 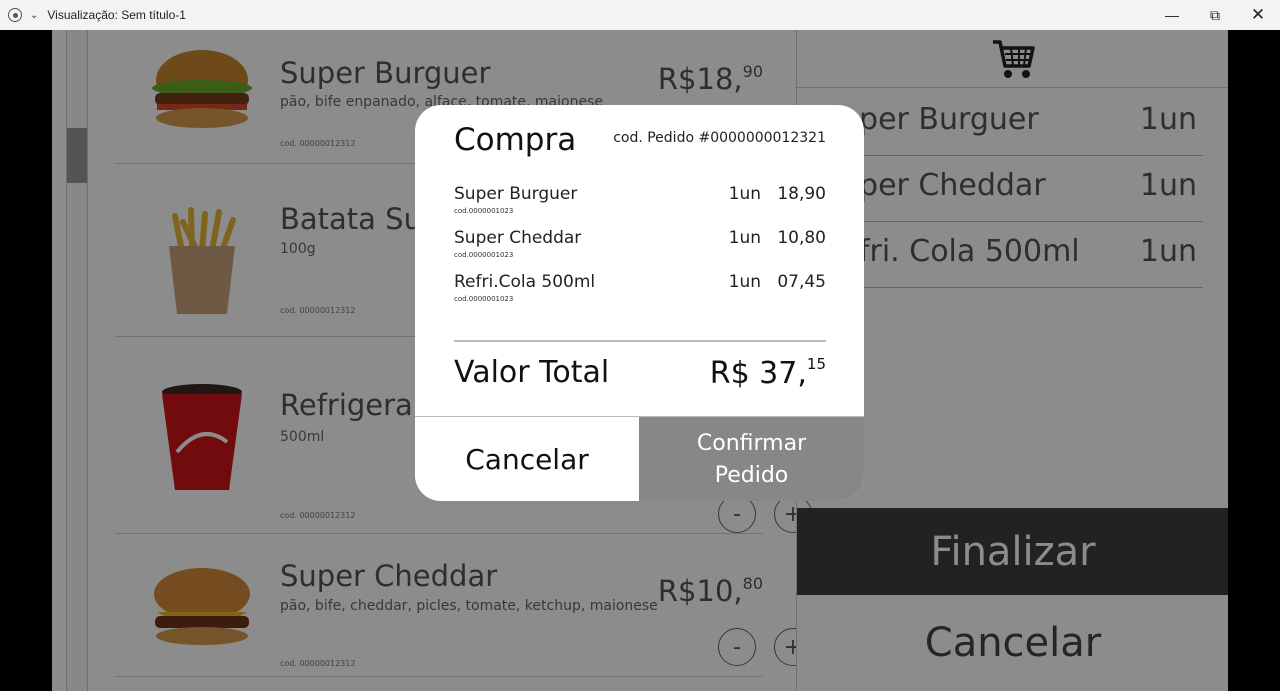 I want to click on total-value: R$ 37,15, so click(x=768, y=373).